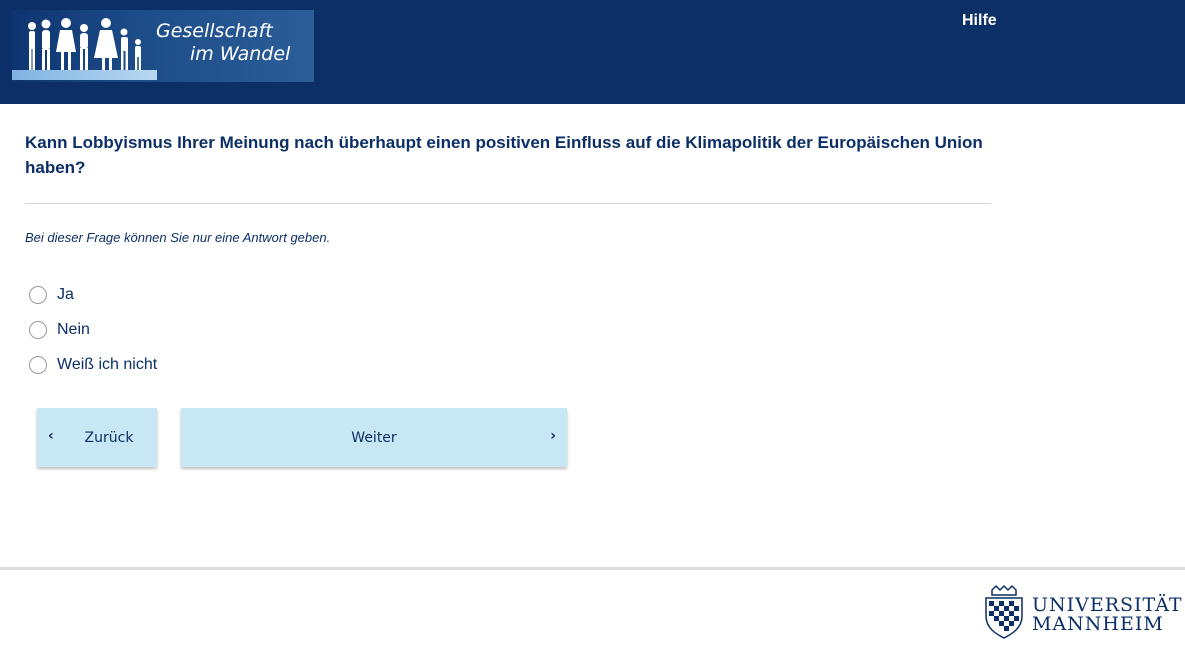 The image size is (1185, 647). I want to click on footer-divider, so click(592, 568).